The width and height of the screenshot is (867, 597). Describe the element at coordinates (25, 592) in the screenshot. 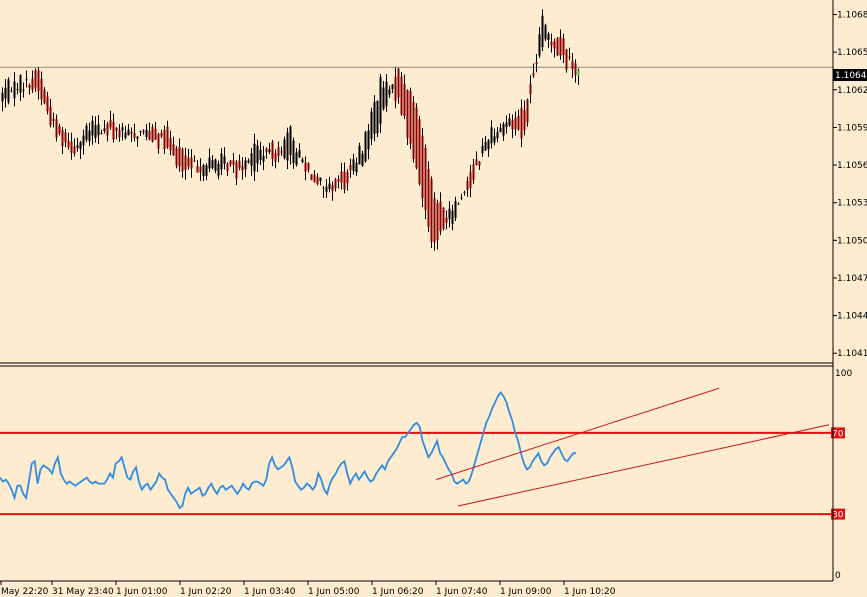

I see `time-tick-label: May 22:20` at that location.